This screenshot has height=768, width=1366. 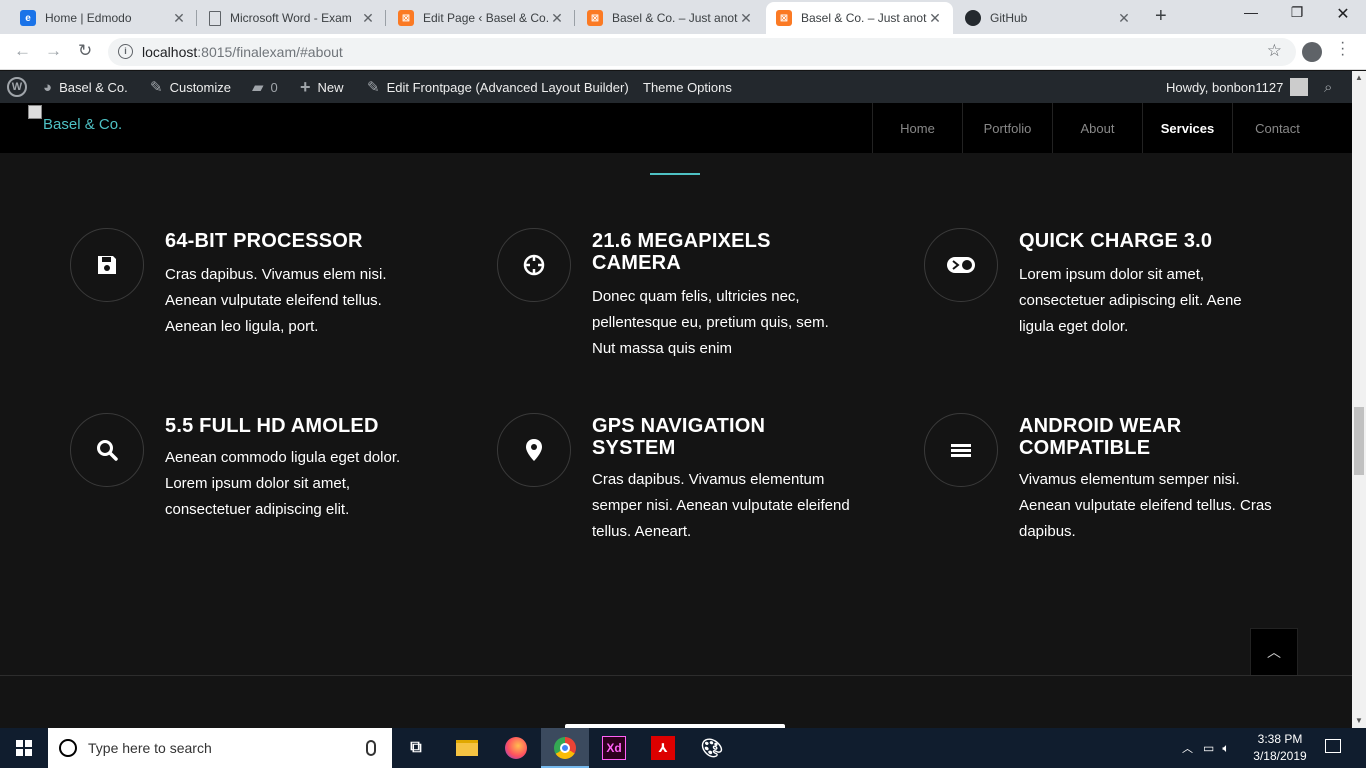 What do you see at coordinates (614, 748) in the screenshot?
I see `adobe-xd-icon: Xd` at bounding box center [614, 748].